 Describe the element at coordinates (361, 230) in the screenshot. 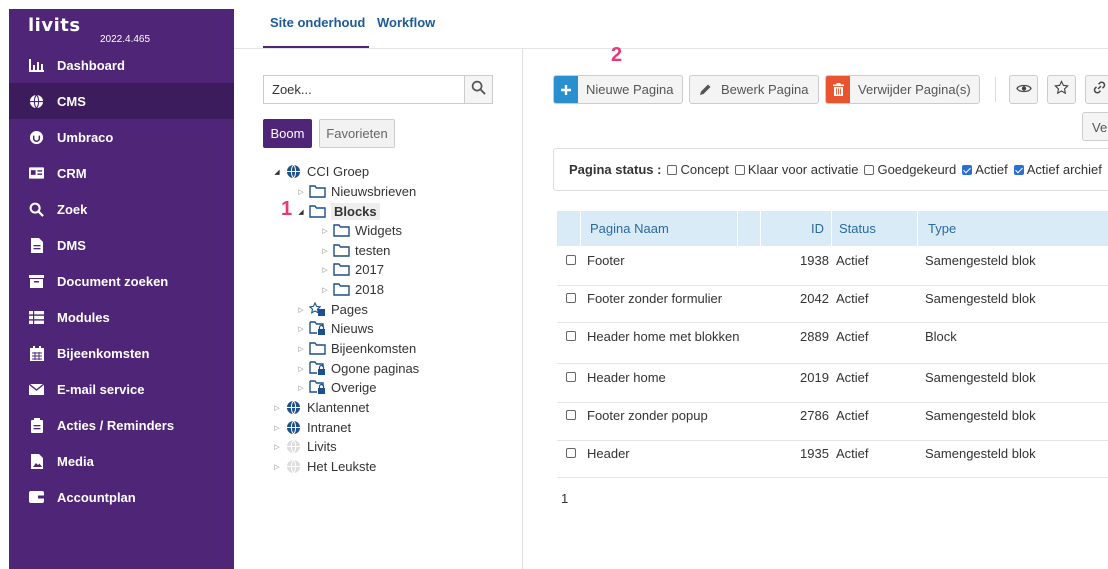

I see `tree-node: ▷ Widgets` at that location.